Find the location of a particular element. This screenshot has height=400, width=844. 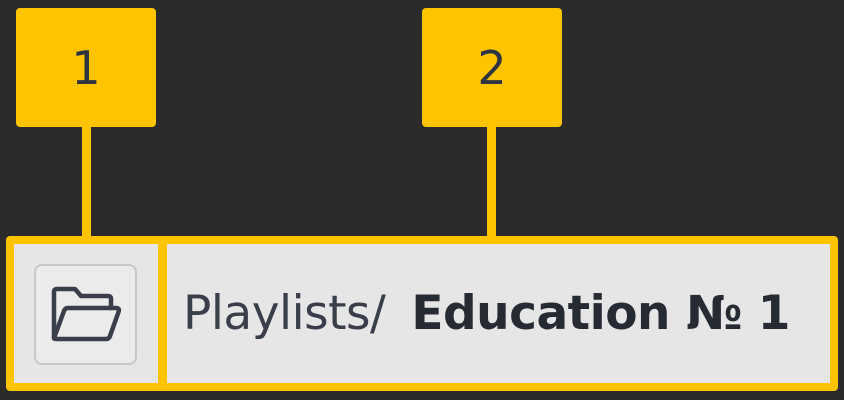

callout-2: 2 is located at coordinates (492, 67).